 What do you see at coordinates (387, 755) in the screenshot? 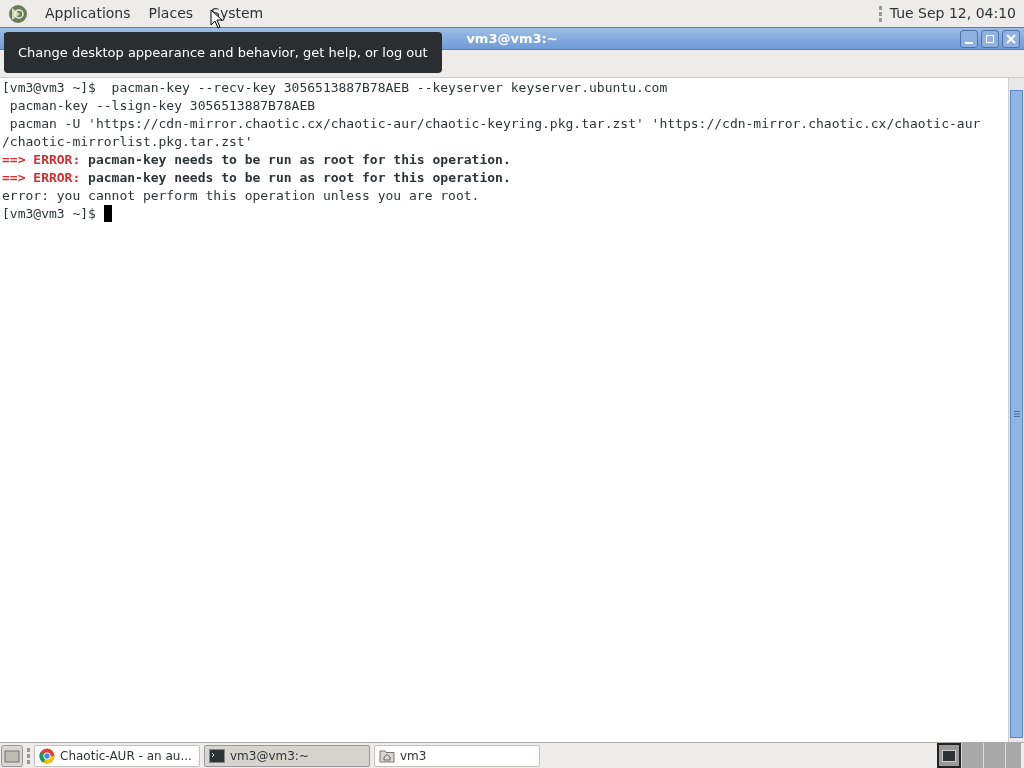
I see `home-folder-icon` at bounding box center [387, 755].